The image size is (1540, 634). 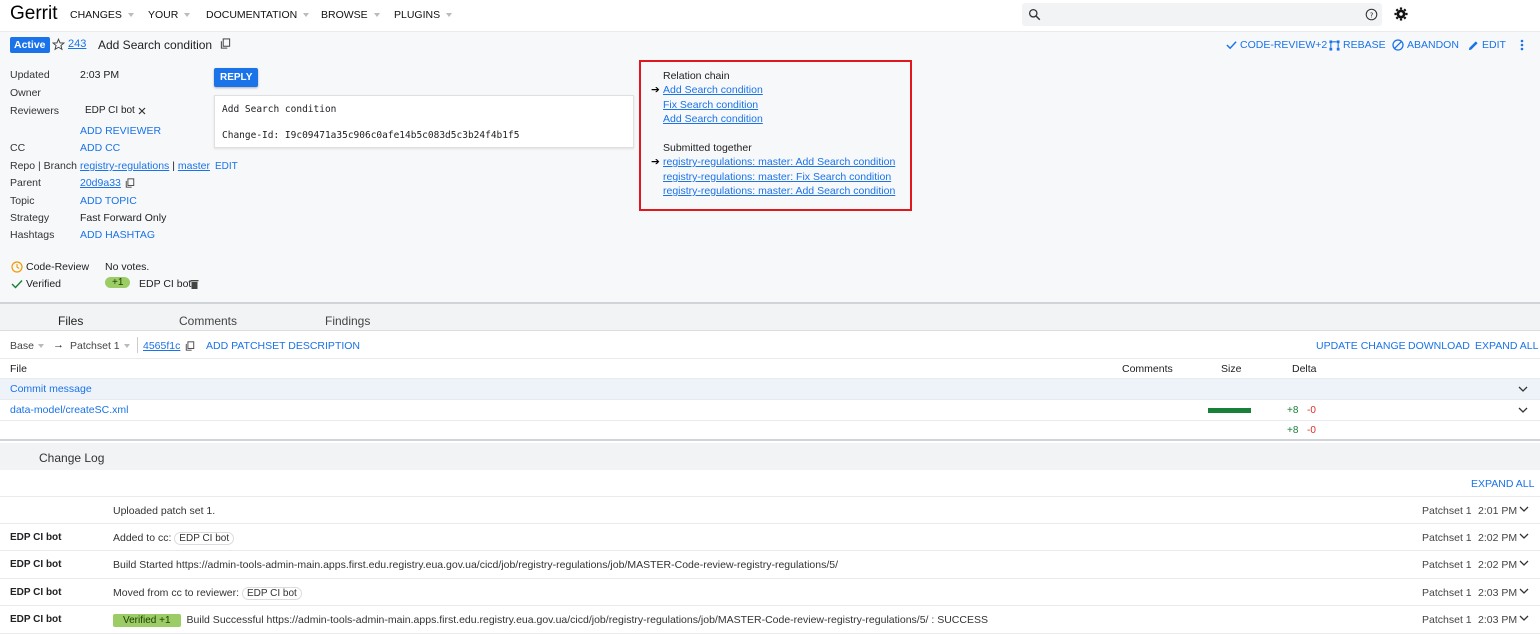 What do you see at coordinates (17, 267) in the screenshot?
I see `clock-icon` at bounding box center [17, 267].